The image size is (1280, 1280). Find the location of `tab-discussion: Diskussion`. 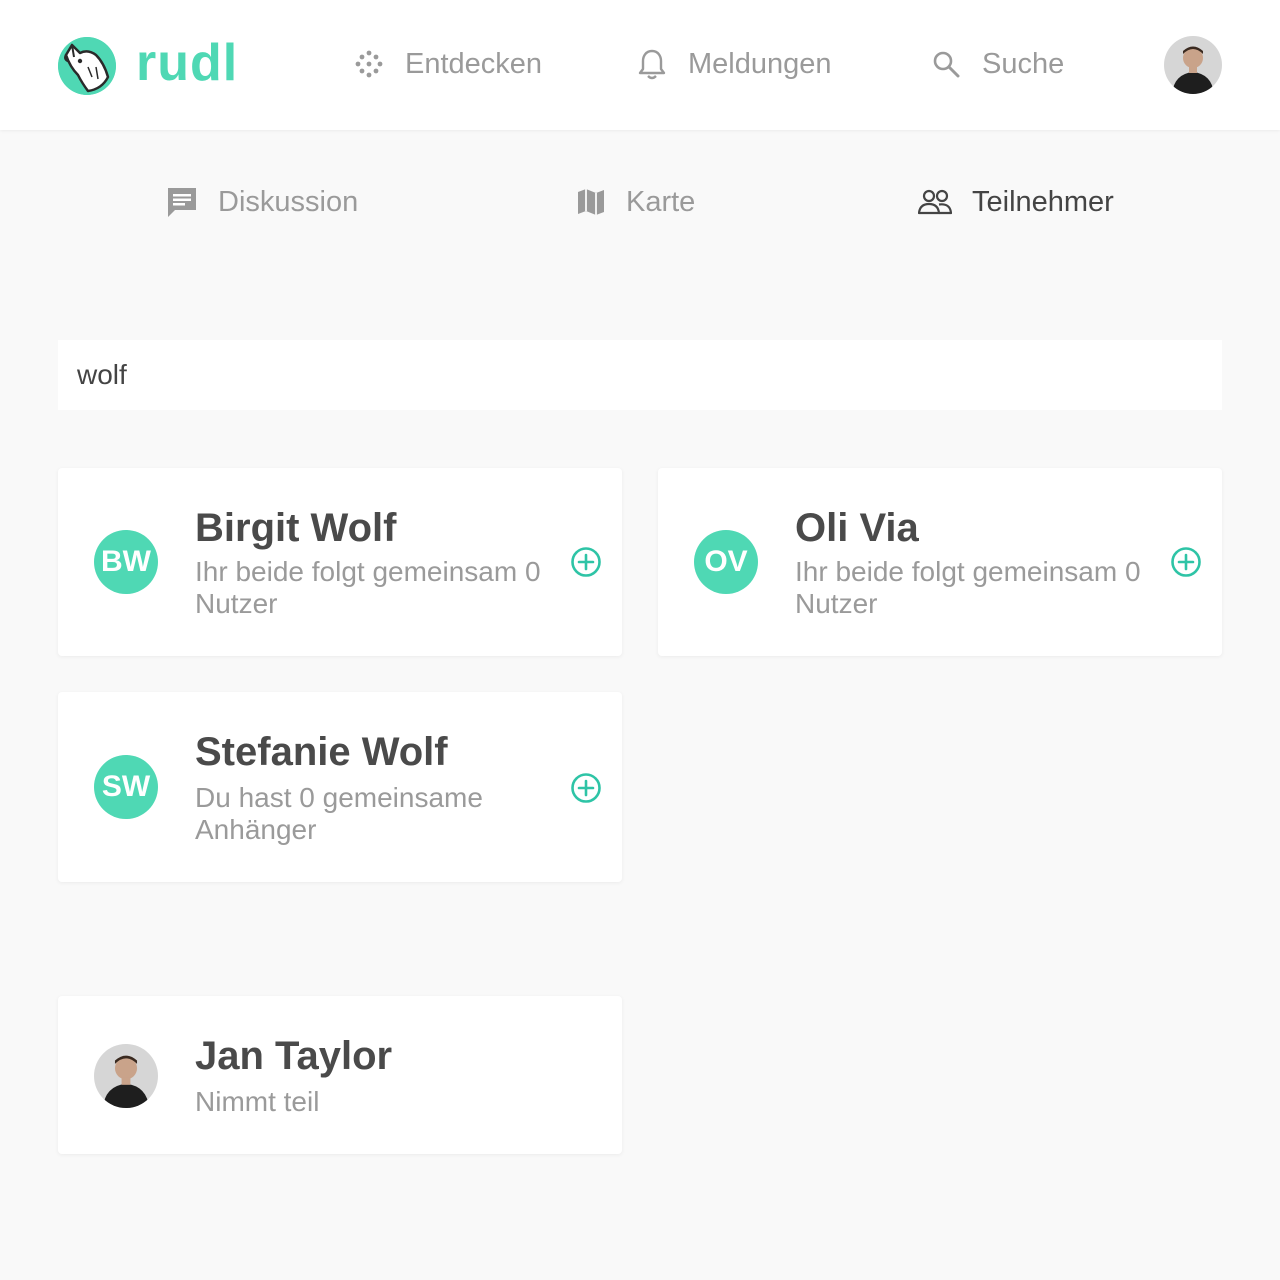

tab-discussion: Diskussion is located at coordinates (262, 202).